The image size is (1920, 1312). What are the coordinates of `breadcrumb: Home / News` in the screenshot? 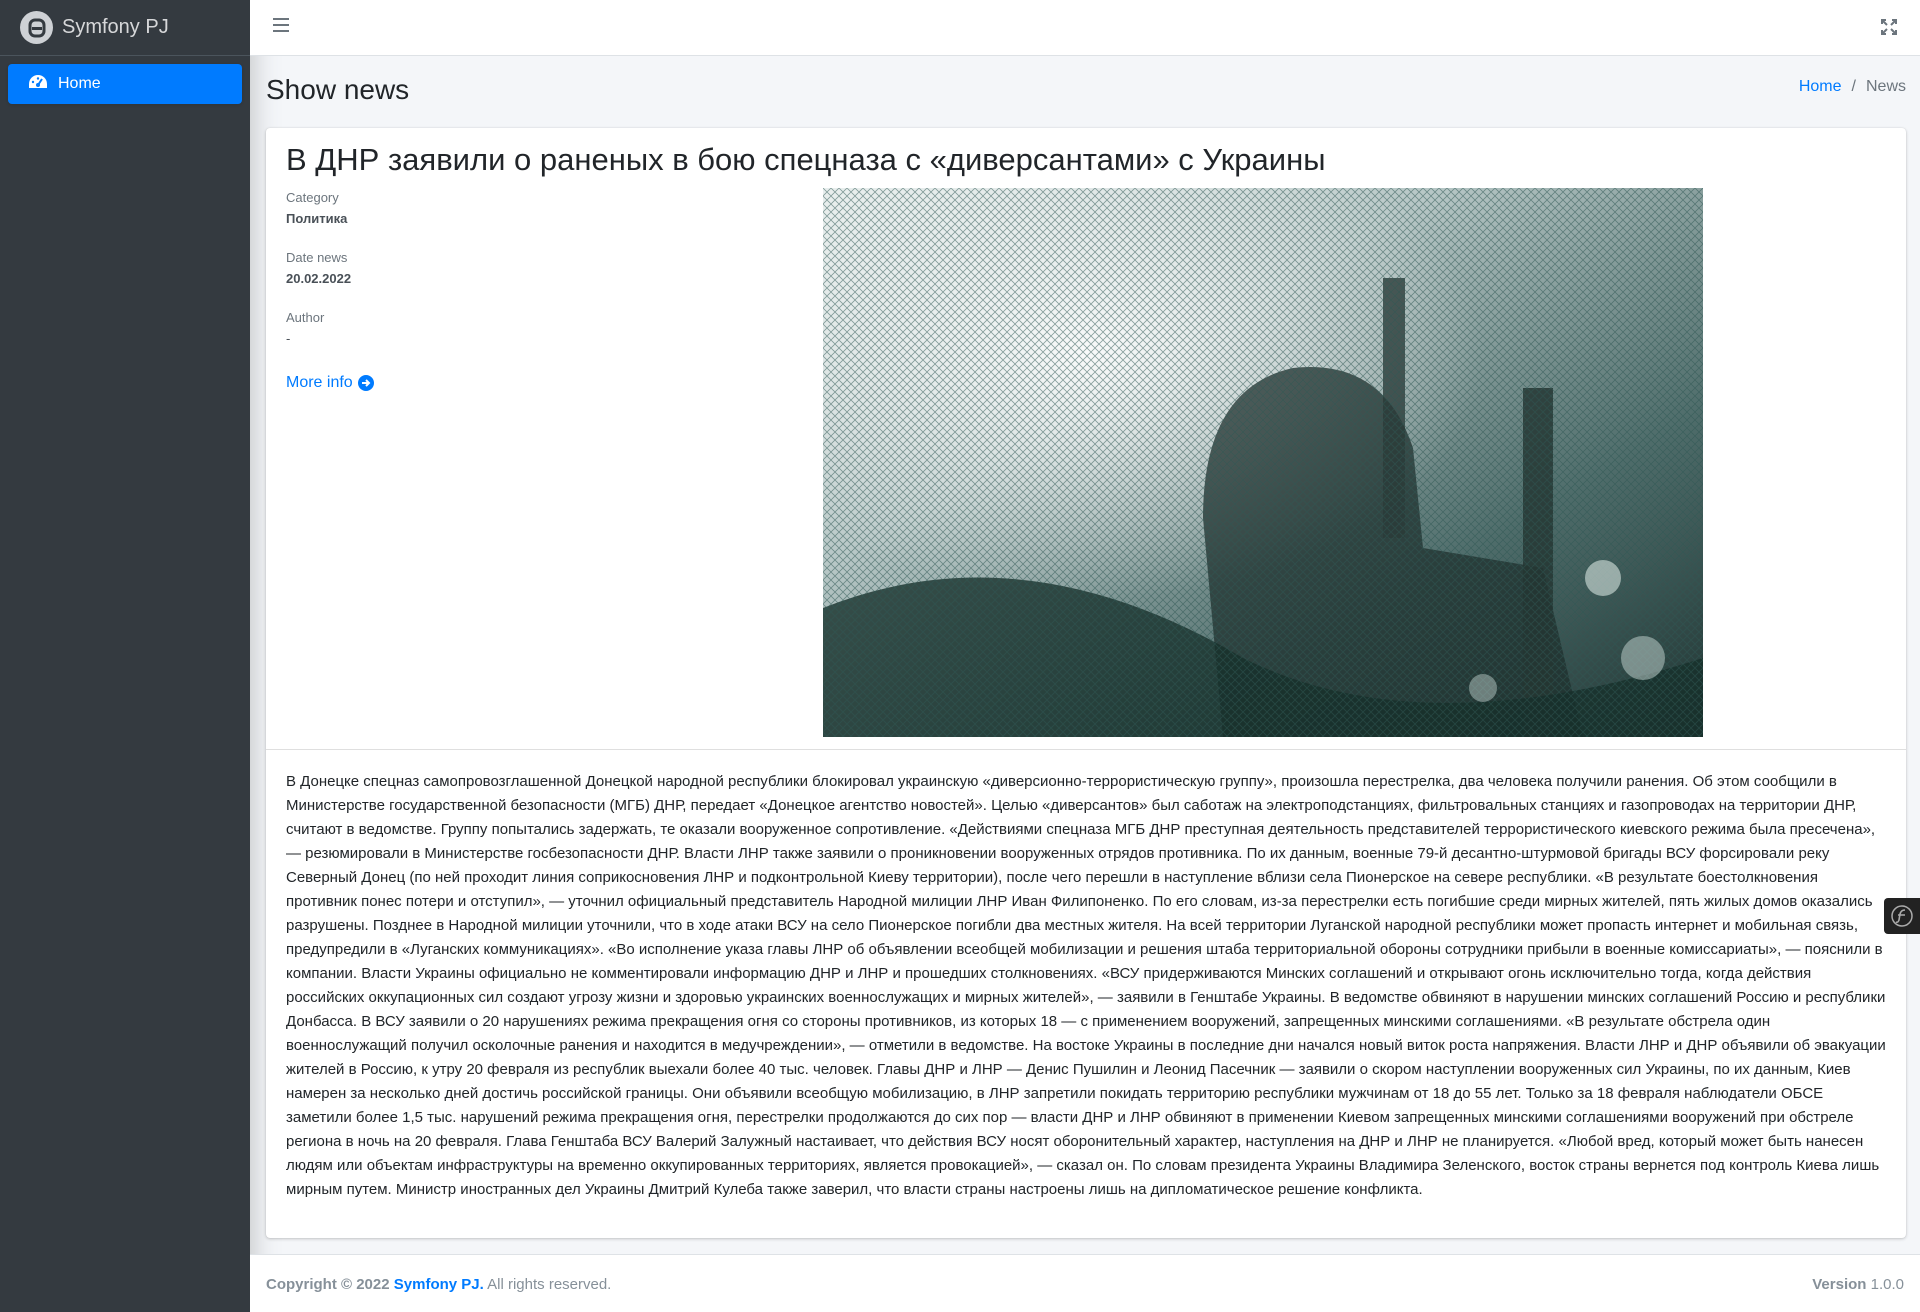 It's located at (1852, 87).